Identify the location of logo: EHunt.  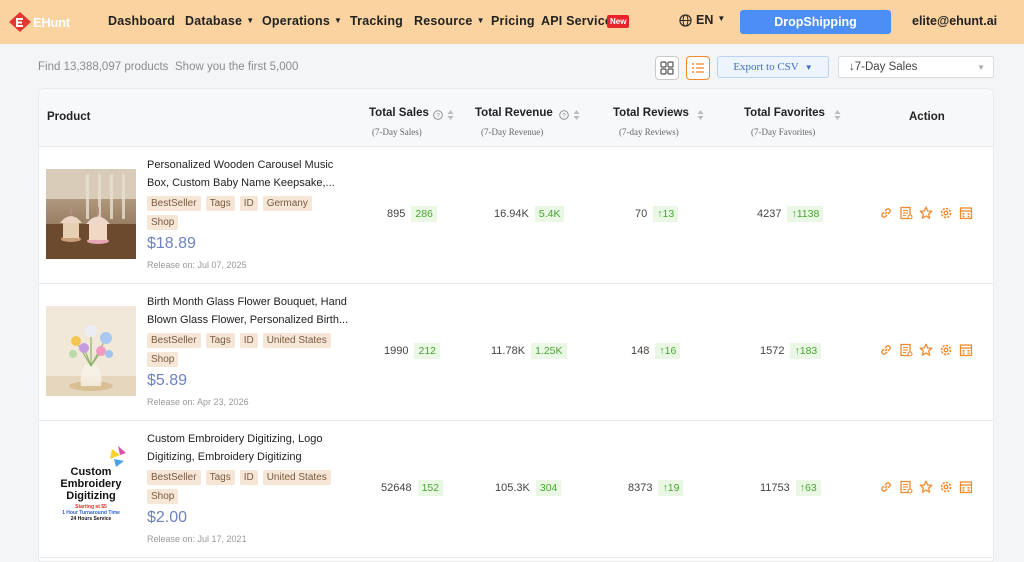
(39, 22).